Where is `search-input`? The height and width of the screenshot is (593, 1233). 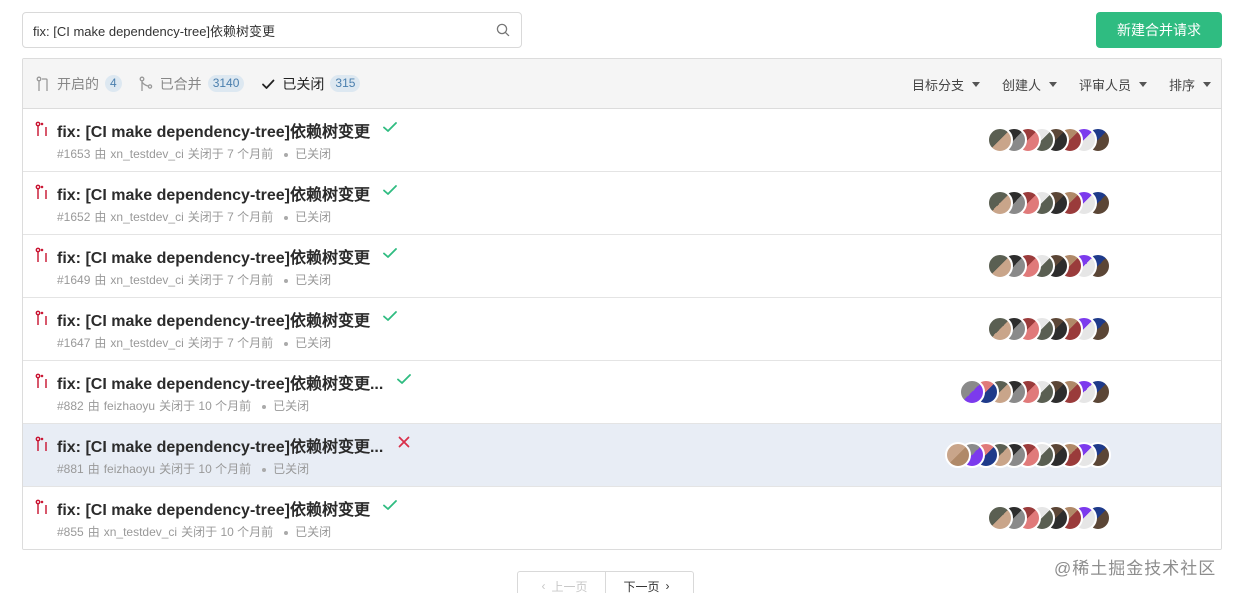 search-input is located at coordinates (264, 30).